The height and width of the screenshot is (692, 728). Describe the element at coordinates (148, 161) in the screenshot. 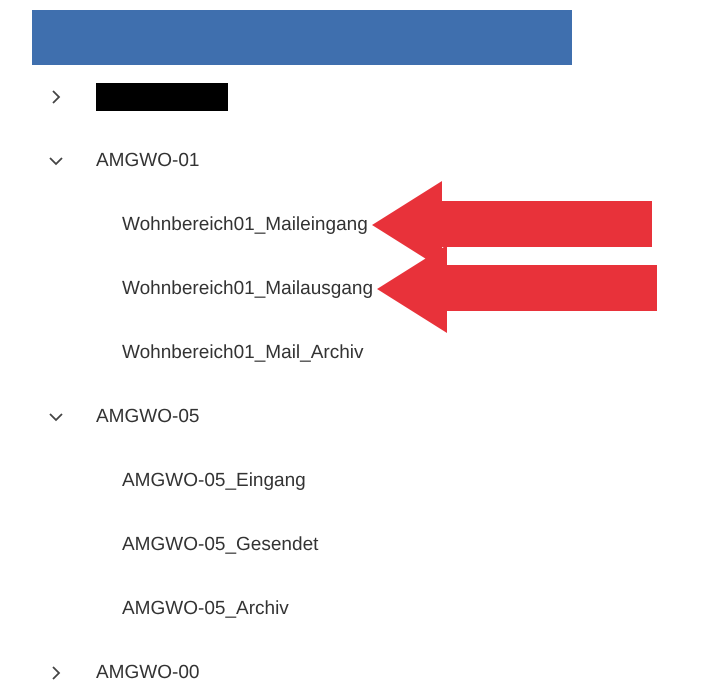

I see `folder-label: AMGWO-01` at that location.